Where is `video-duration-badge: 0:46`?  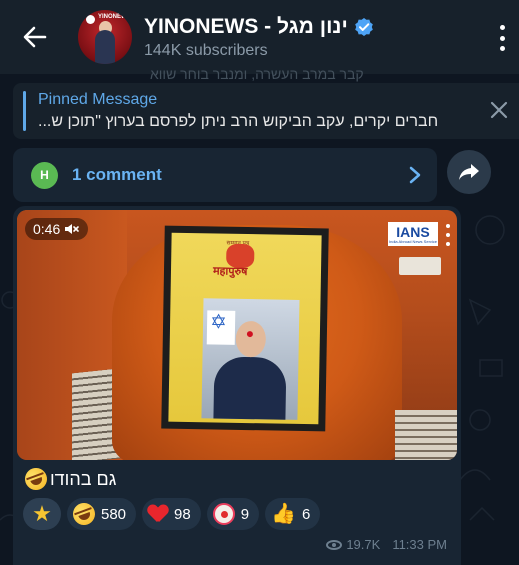 video-duration-badge: 0:46 is located at coordinates (57, 229).